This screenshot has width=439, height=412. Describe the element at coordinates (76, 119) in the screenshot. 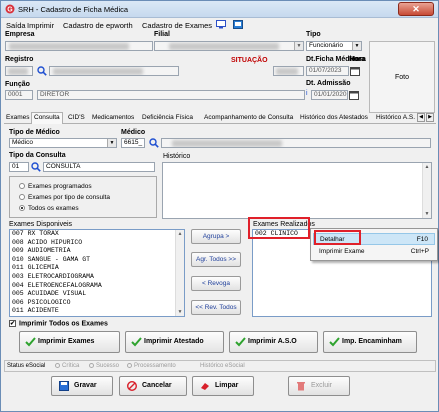

I see `tab-cids: CID'S` at that location.